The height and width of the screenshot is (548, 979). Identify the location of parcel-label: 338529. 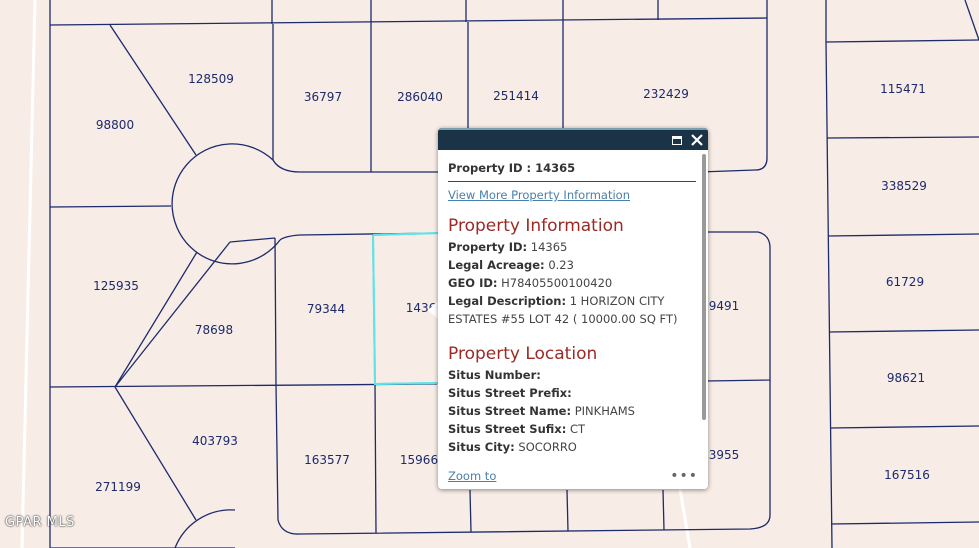
(904, 186).